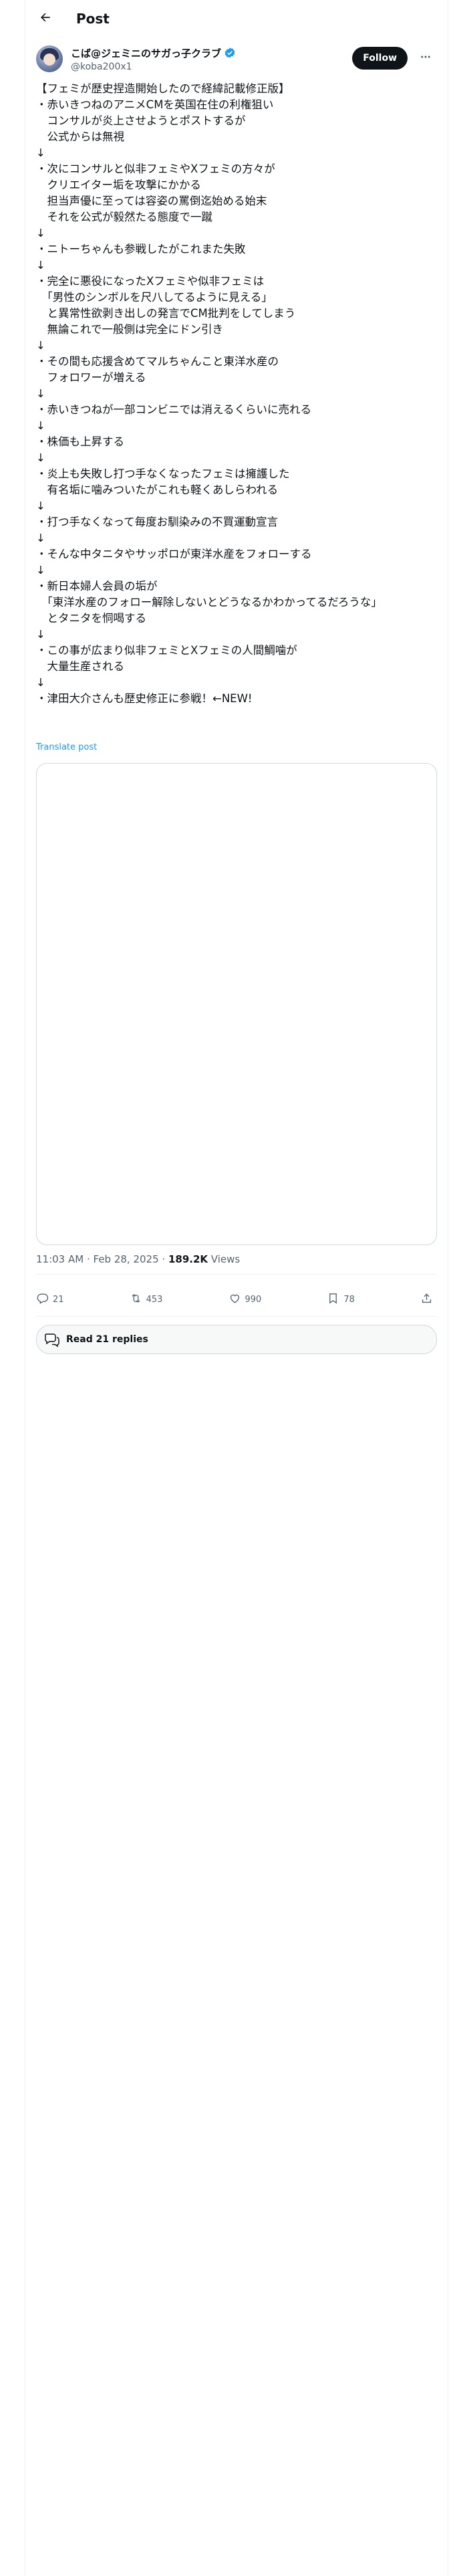  What do you see at coordinates (66, 747) in the screenshot?
I see `translate-post-link: Translate post` at bounding box center [66, 747].